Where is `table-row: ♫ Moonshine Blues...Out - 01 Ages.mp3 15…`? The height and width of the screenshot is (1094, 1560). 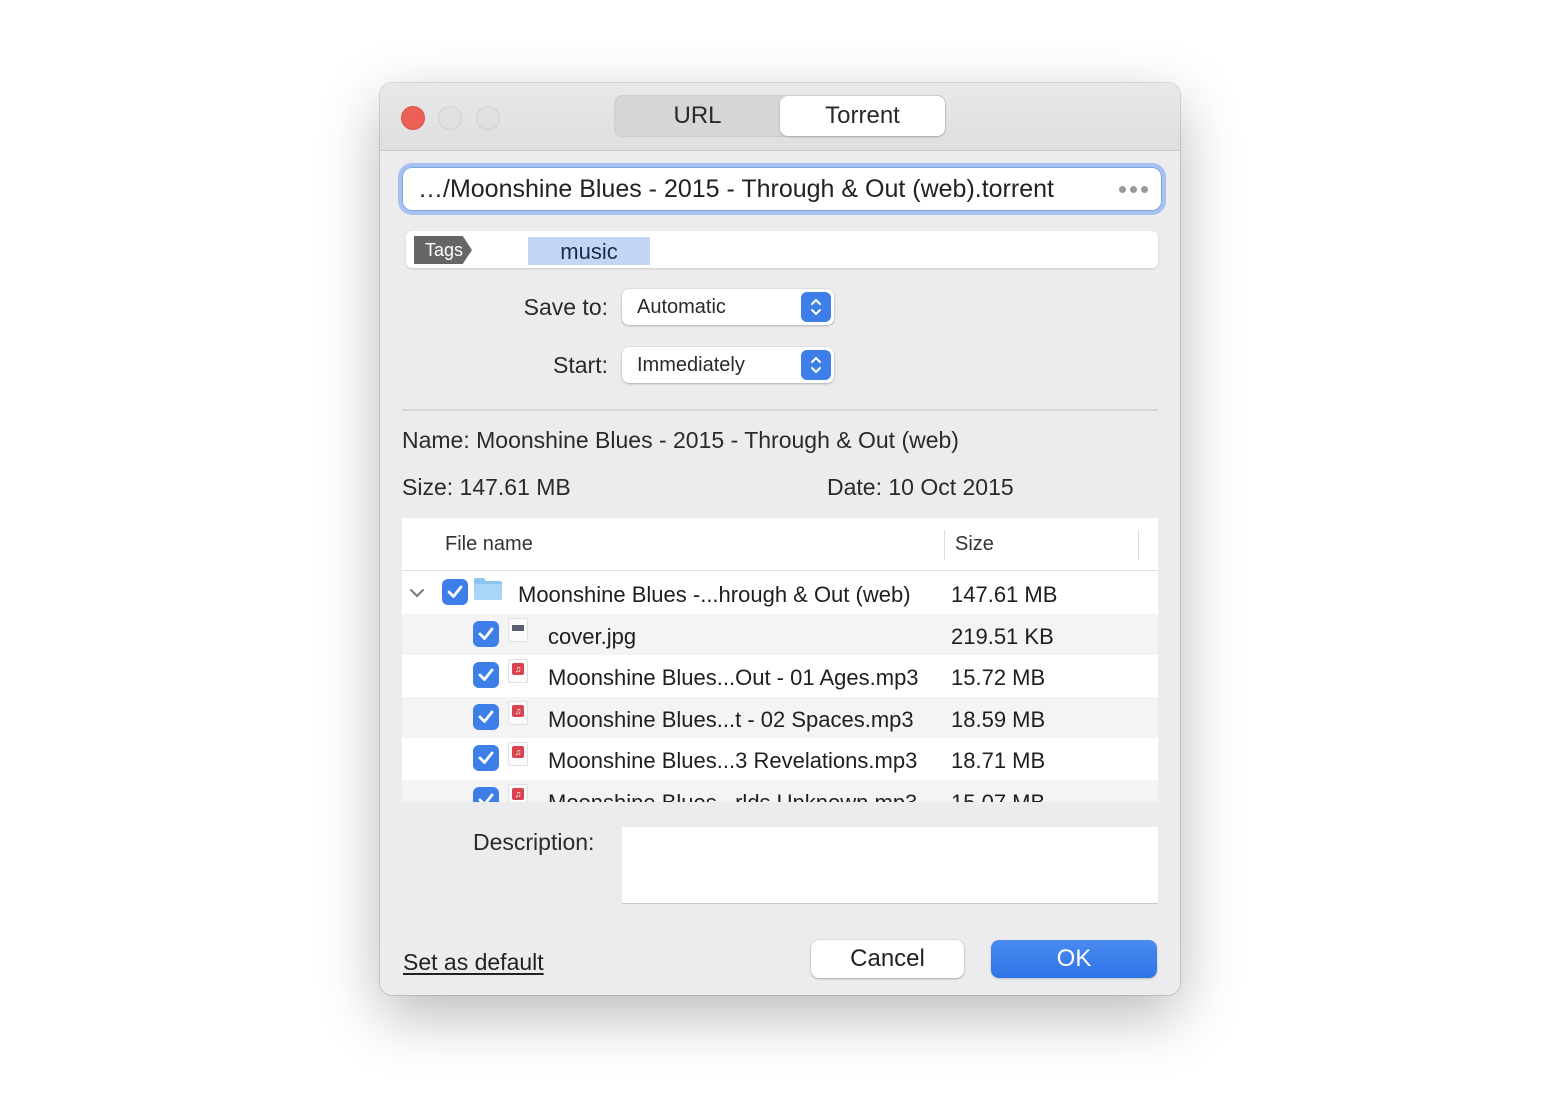
table-row: ♫ Moonshine Blues...Out - 01 Ages.mp3 15… is located at coordinates (780, 676).